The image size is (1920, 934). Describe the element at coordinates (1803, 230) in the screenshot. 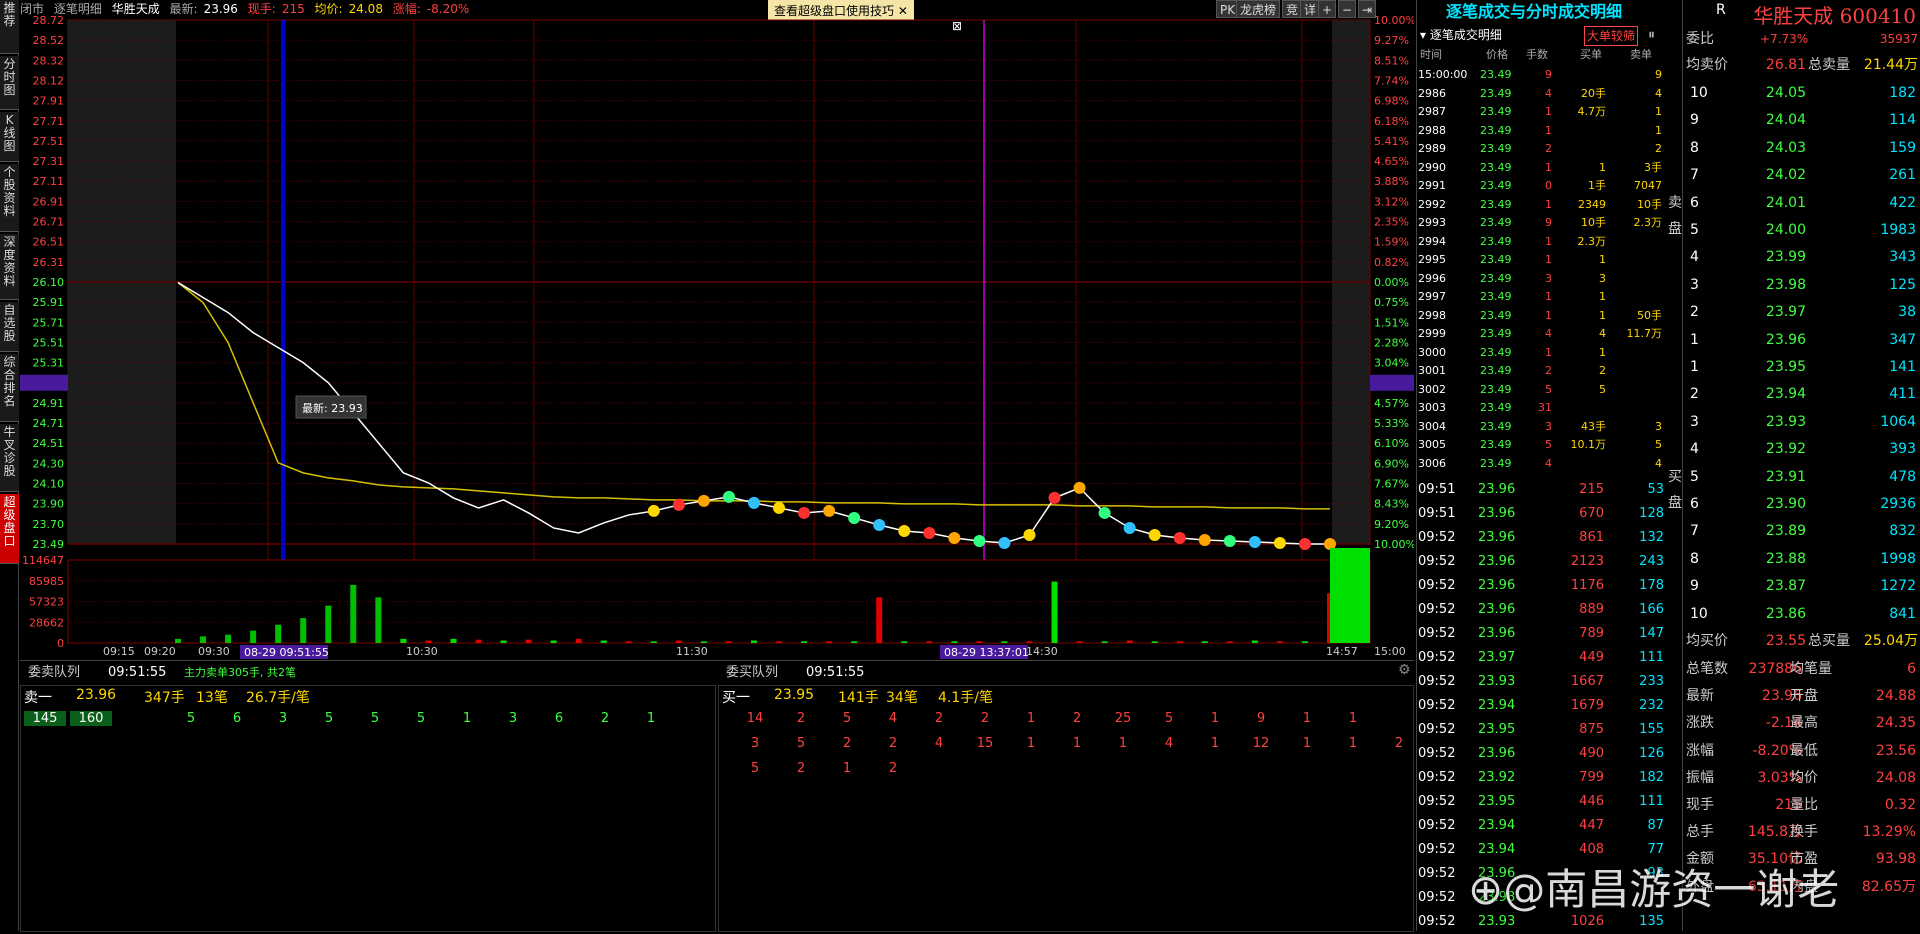

I see `book-level: 5 24.00 1983` at that location.